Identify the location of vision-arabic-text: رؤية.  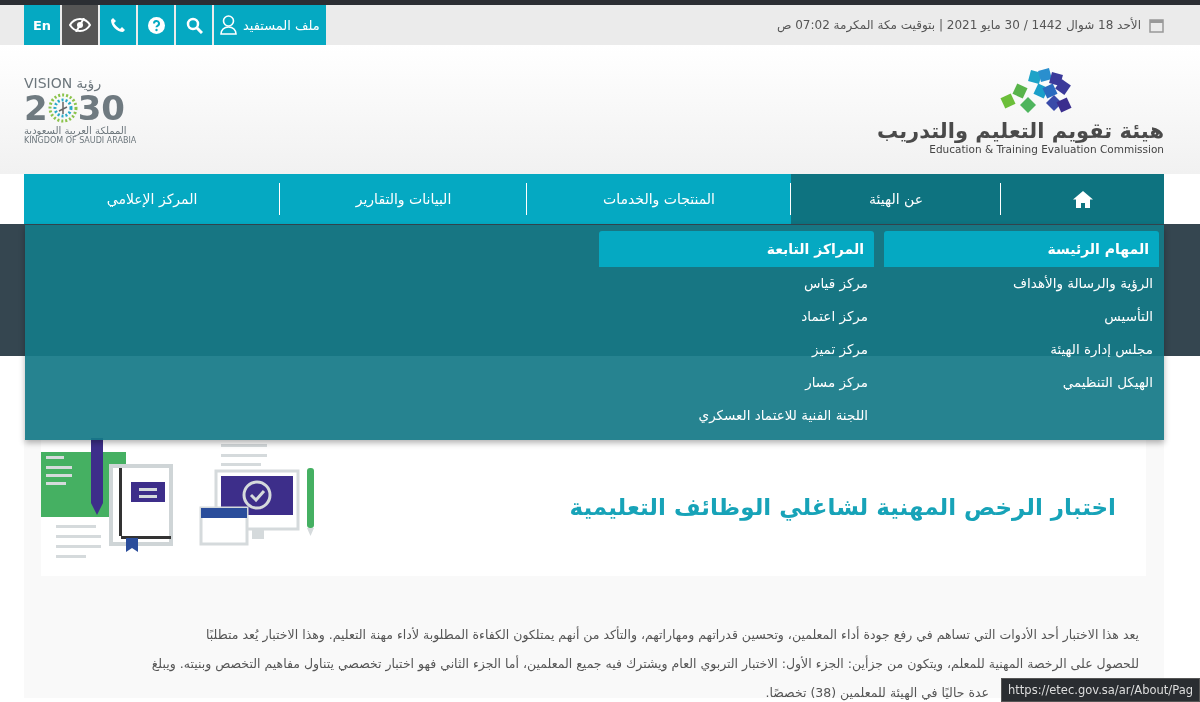
(89, 82).